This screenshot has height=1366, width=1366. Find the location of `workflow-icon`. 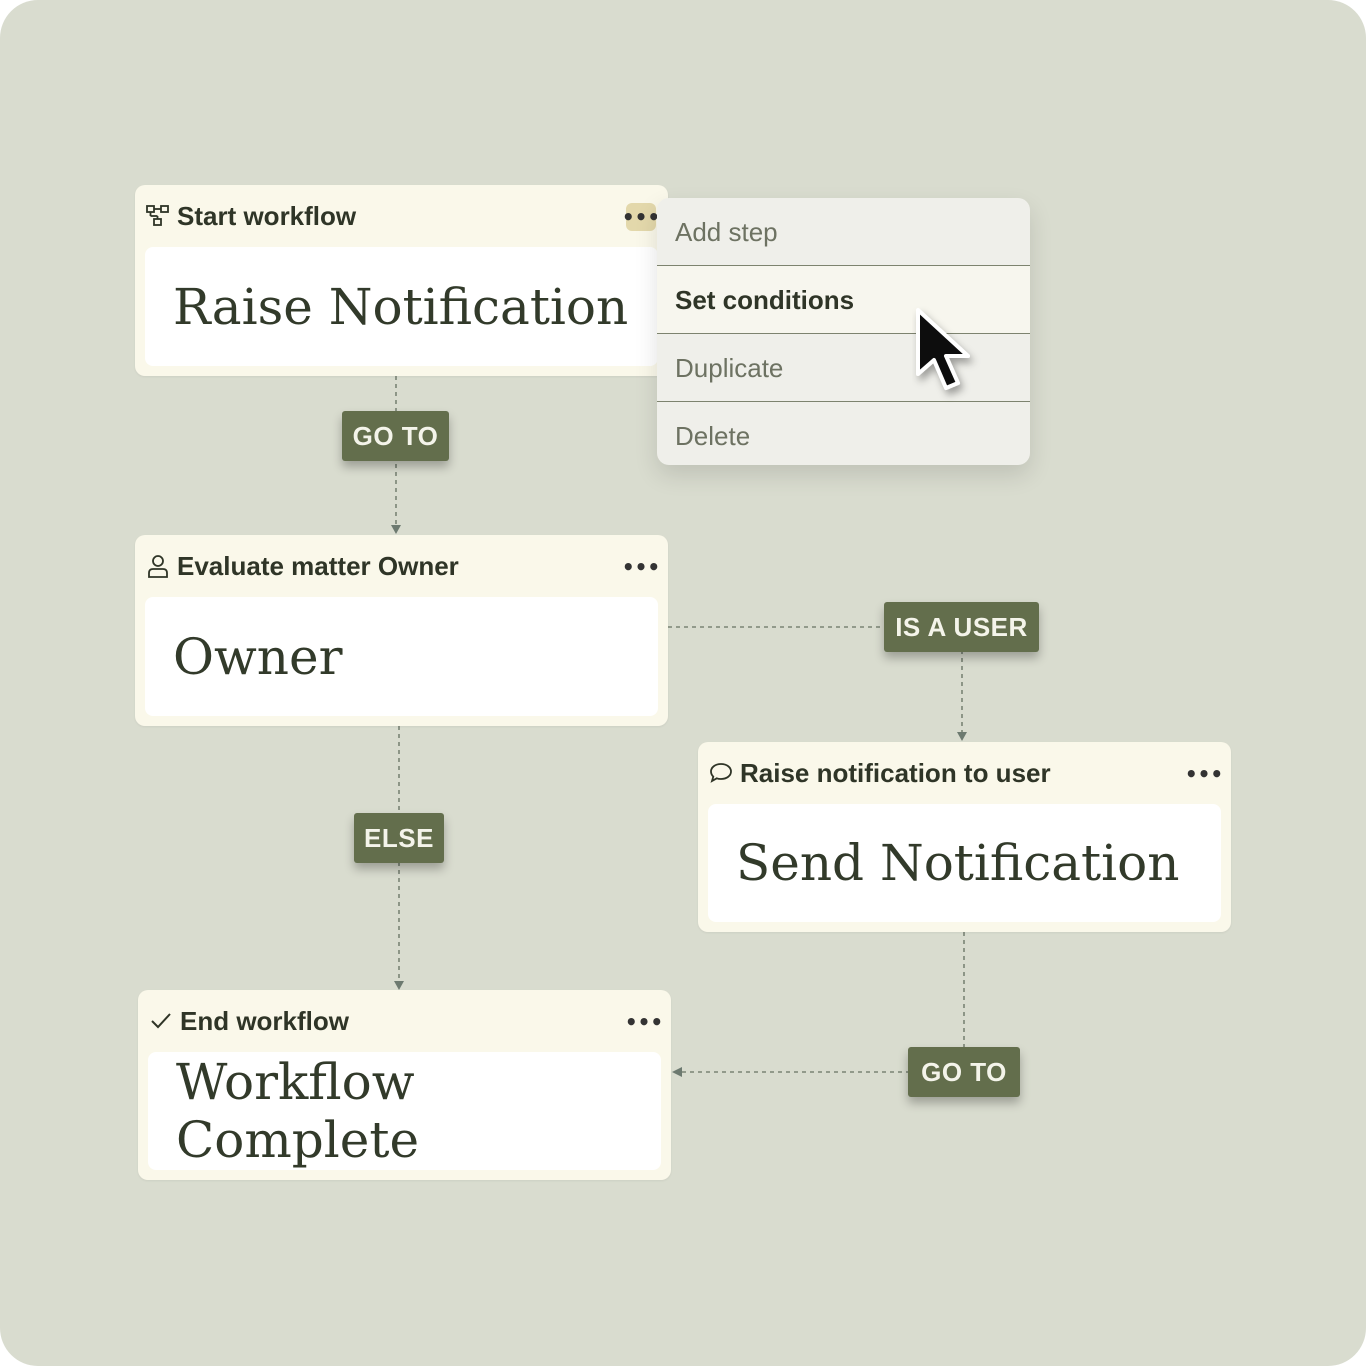

workflow-icon is located at coordinates (158, 216).